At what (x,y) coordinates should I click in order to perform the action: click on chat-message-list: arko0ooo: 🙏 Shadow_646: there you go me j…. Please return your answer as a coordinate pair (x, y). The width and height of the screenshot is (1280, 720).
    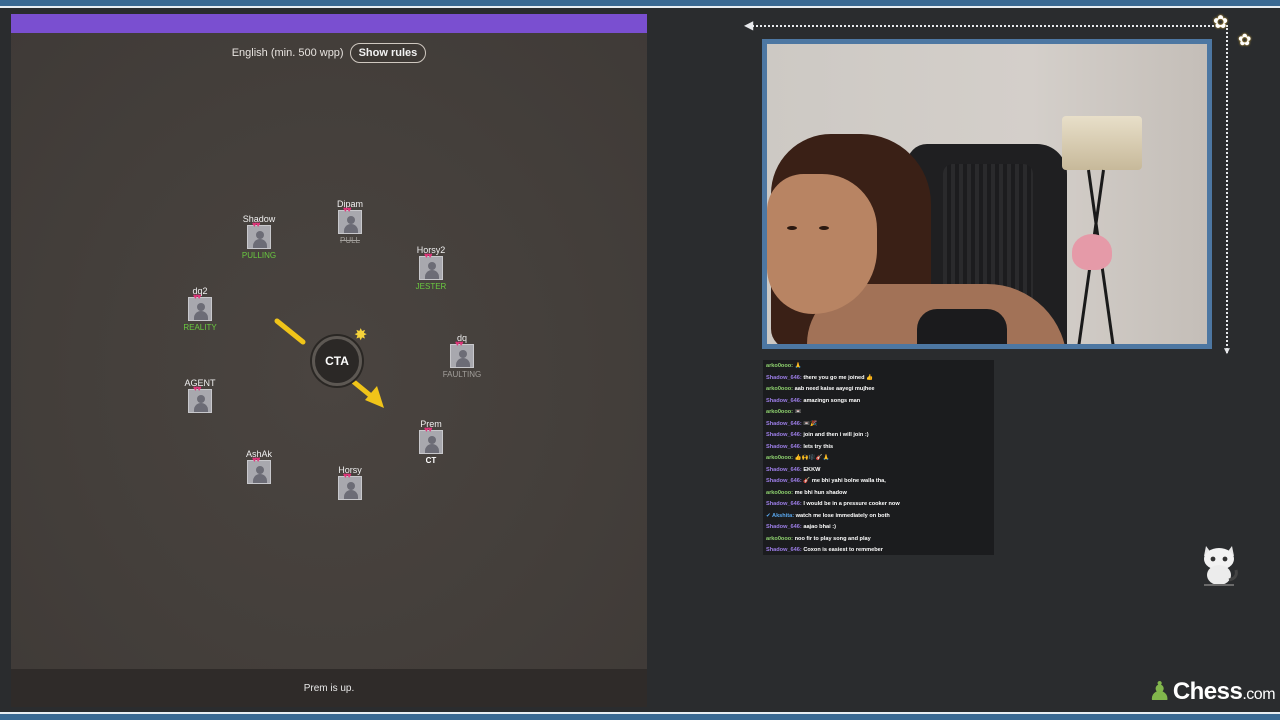
    Looking at the image, I should click on (878, 458).